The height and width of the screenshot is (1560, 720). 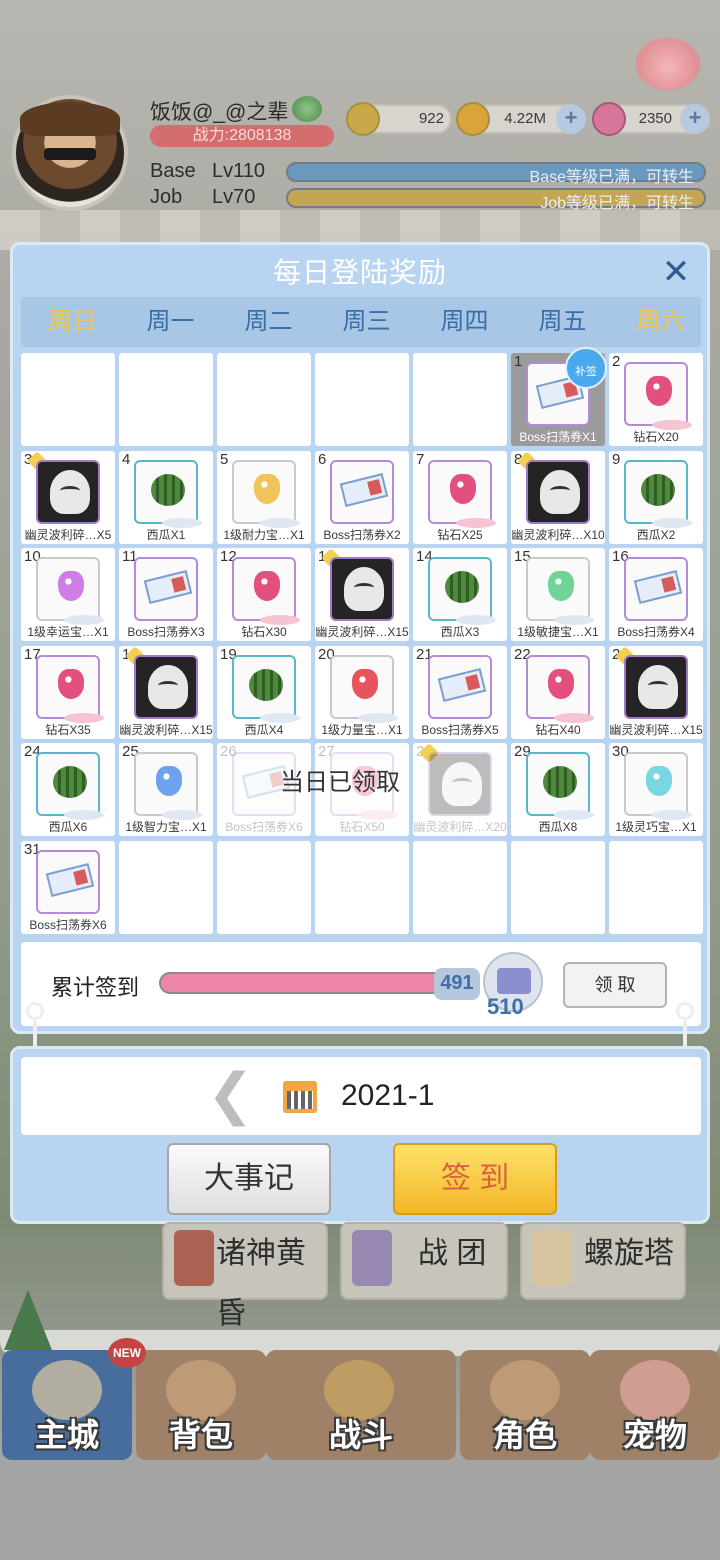 What do you see at coordinates (518, 361) in the screenshot?
I see `day-number: 1` at bounding box center [518, 361].